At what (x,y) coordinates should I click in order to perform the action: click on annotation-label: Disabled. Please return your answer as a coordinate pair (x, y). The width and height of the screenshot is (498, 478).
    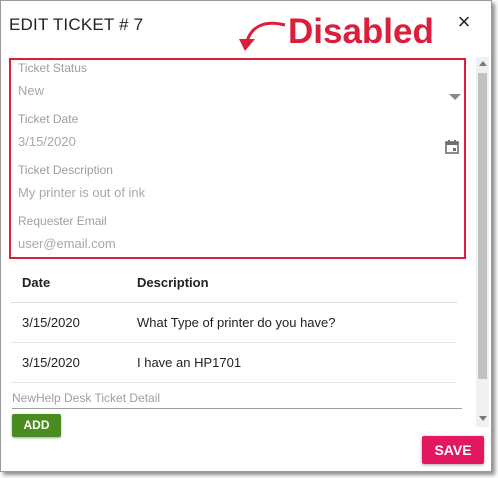
    Looking at the image, I should click on (361, 31).